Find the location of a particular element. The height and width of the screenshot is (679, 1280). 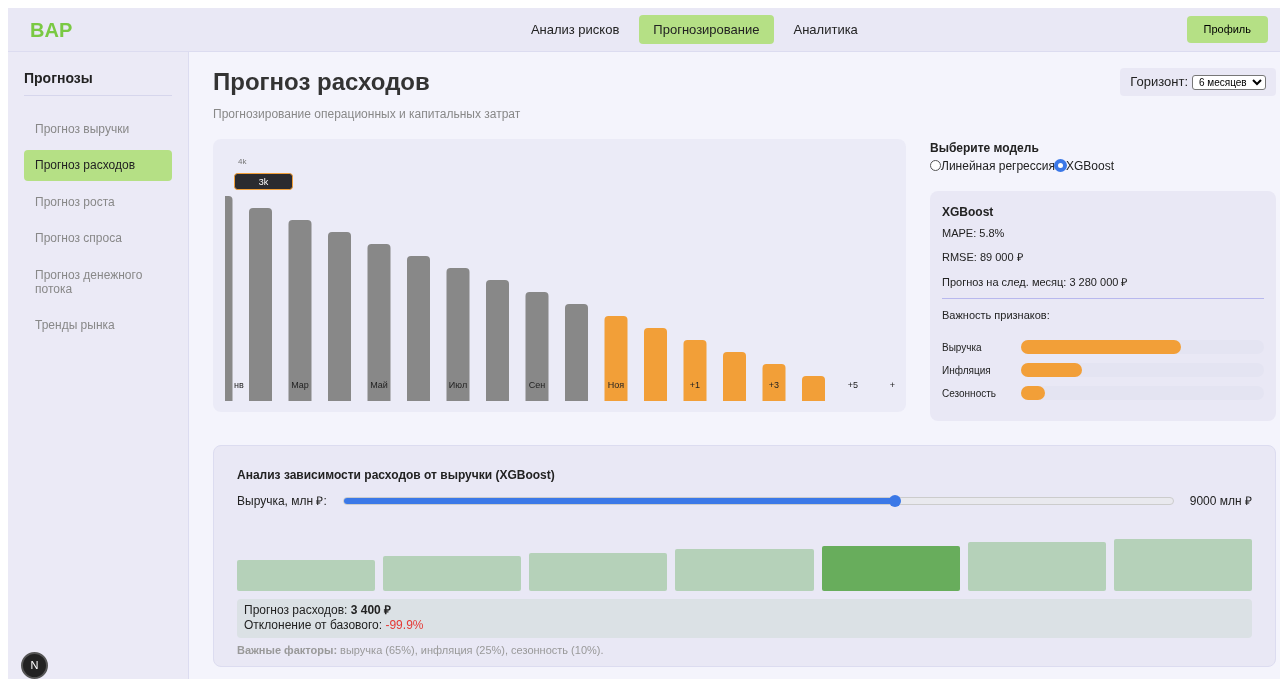

nav-tab: Аналитика is located at coordinates (825, 29).